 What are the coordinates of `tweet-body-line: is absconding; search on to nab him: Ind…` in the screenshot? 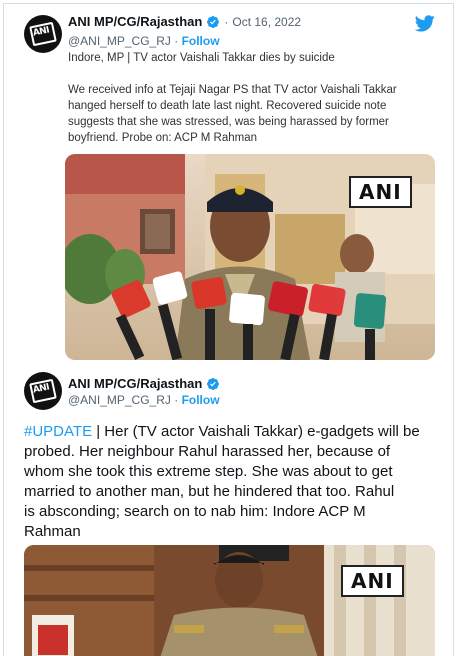 It's located at (195, 511).